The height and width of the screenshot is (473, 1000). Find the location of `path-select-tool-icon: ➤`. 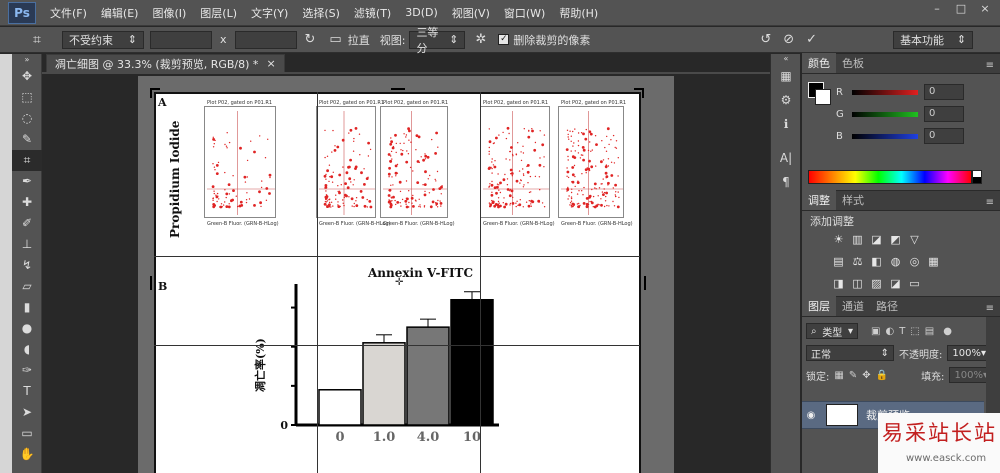

path-select-tool-icon: ➤ is located at coordinates (27, 412).